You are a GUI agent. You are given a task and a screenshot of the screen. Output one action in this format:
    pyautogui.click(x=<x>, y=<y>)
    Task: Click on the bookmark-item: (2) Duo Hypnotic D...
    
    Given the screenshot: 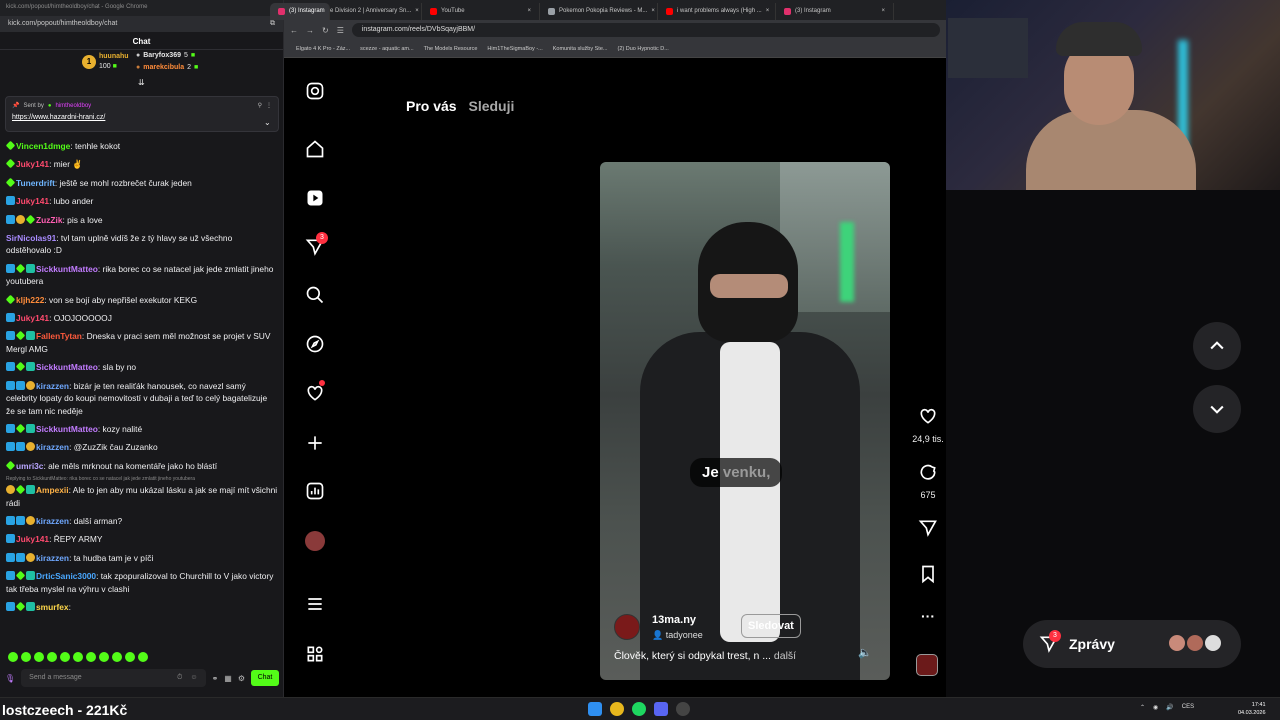 What is the action you would take?
    pyautogui.click(x=642, y=49)
    